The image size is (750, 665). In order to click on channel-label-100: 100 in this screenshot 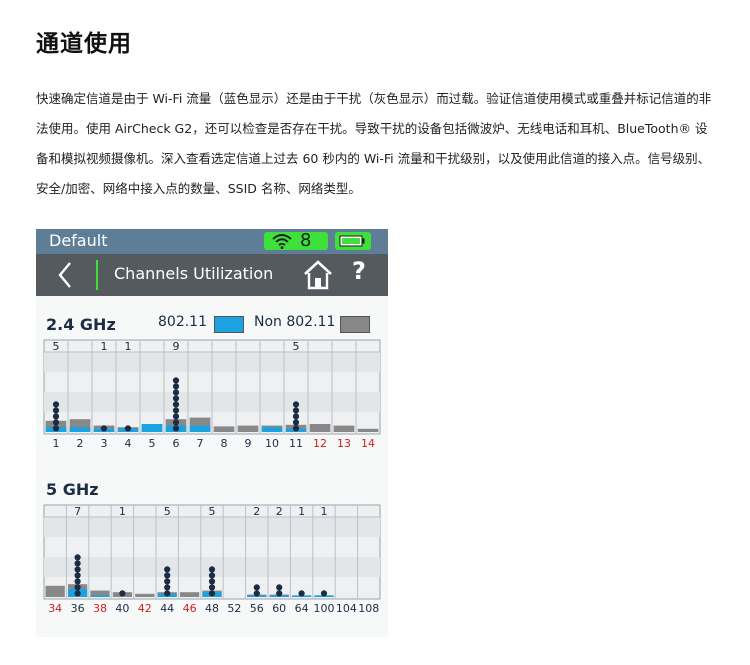, I will do `click(324, 608)`.